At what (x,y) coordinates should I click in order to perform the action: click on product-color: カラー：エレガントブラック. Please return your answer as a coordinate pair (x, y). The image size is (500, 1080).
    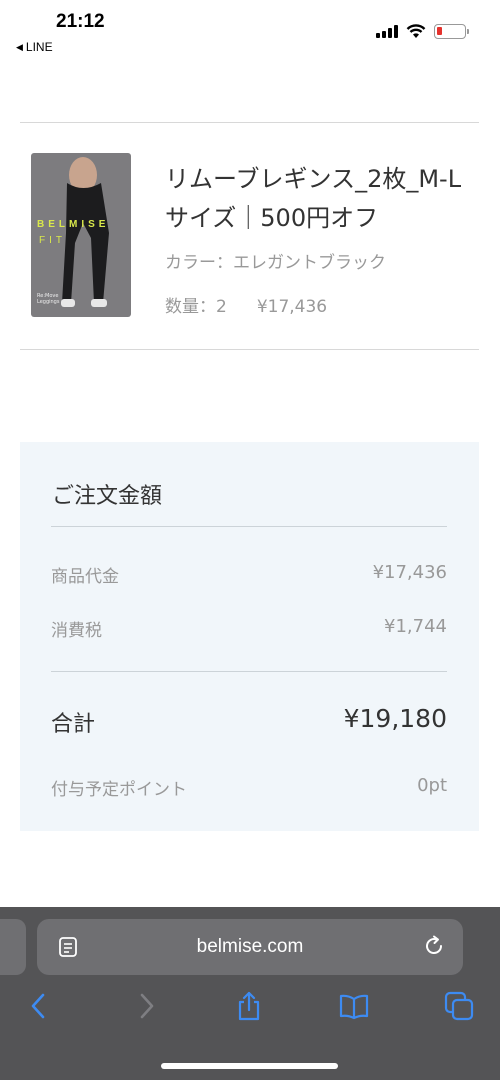
    Looking at the image, I should click on (275, 263).